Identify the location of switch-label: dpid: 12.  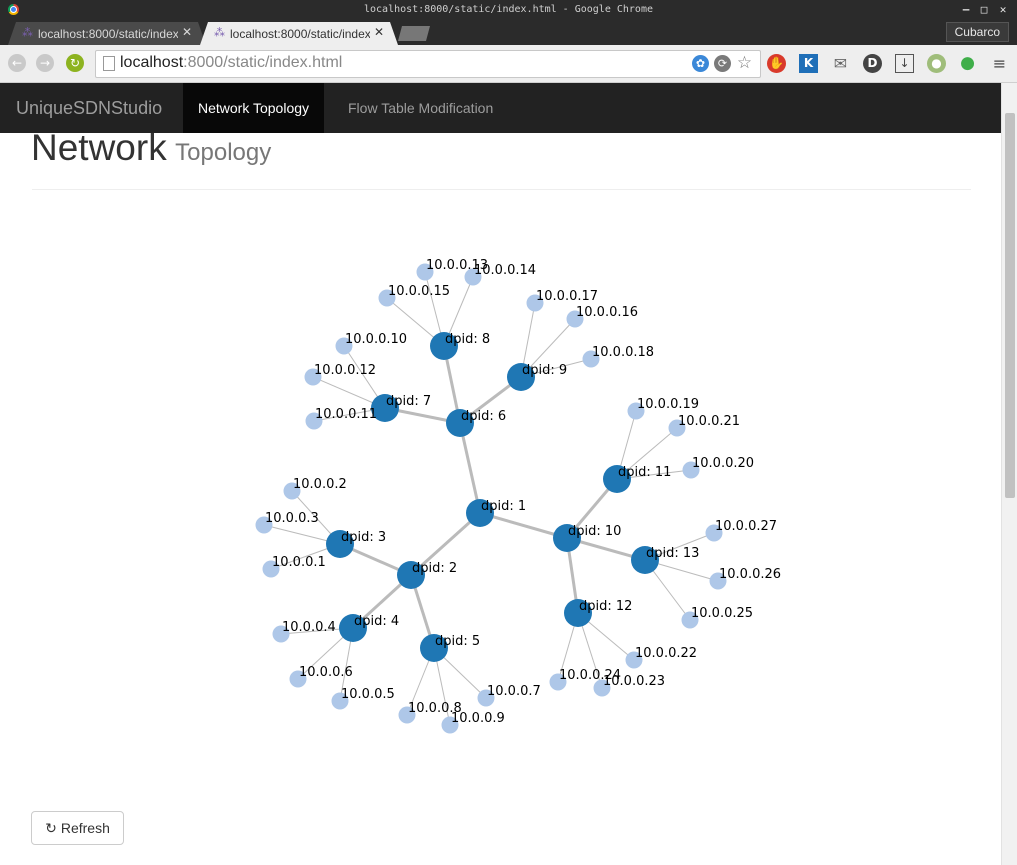
(605, 606).